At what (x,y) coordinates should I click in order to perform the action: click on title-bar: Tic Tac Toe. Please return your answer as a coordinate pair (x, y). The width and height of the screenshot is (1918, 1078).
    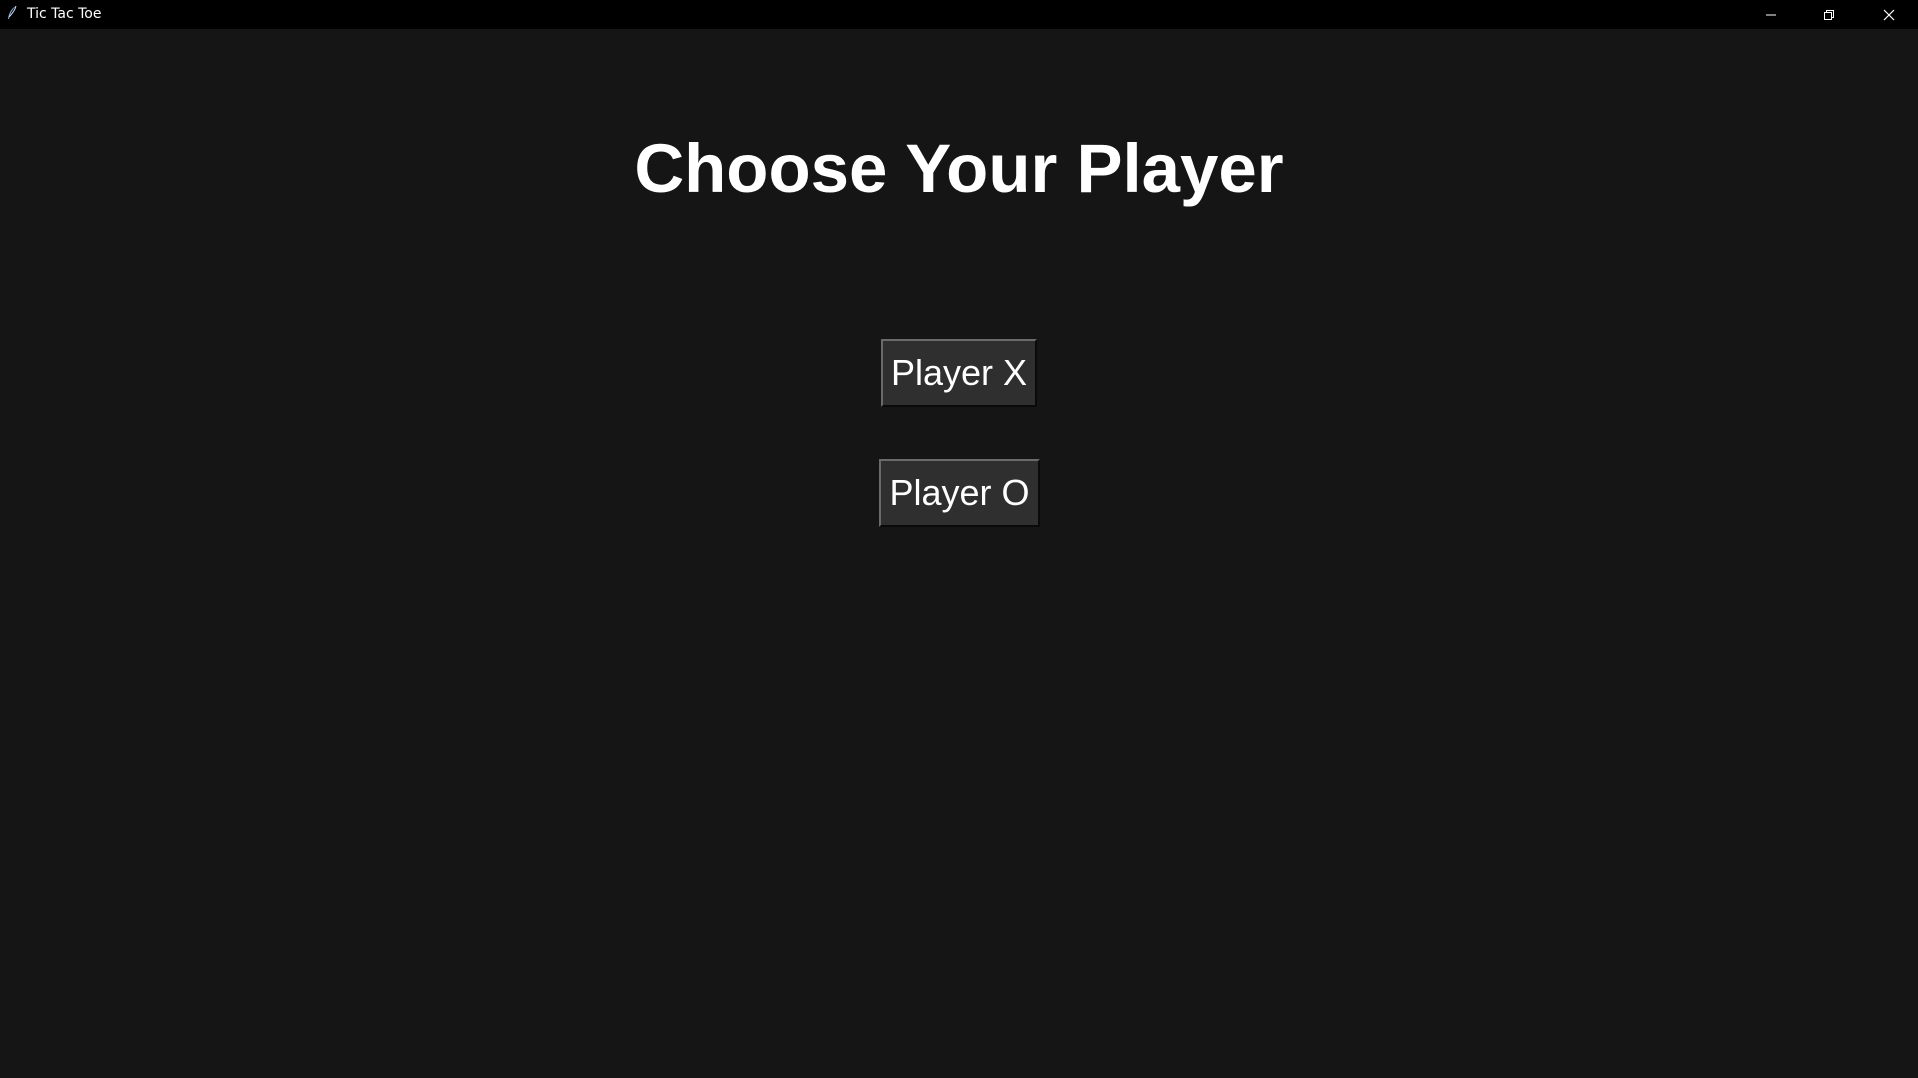
    Looking at the image, I should click on (959, 14).